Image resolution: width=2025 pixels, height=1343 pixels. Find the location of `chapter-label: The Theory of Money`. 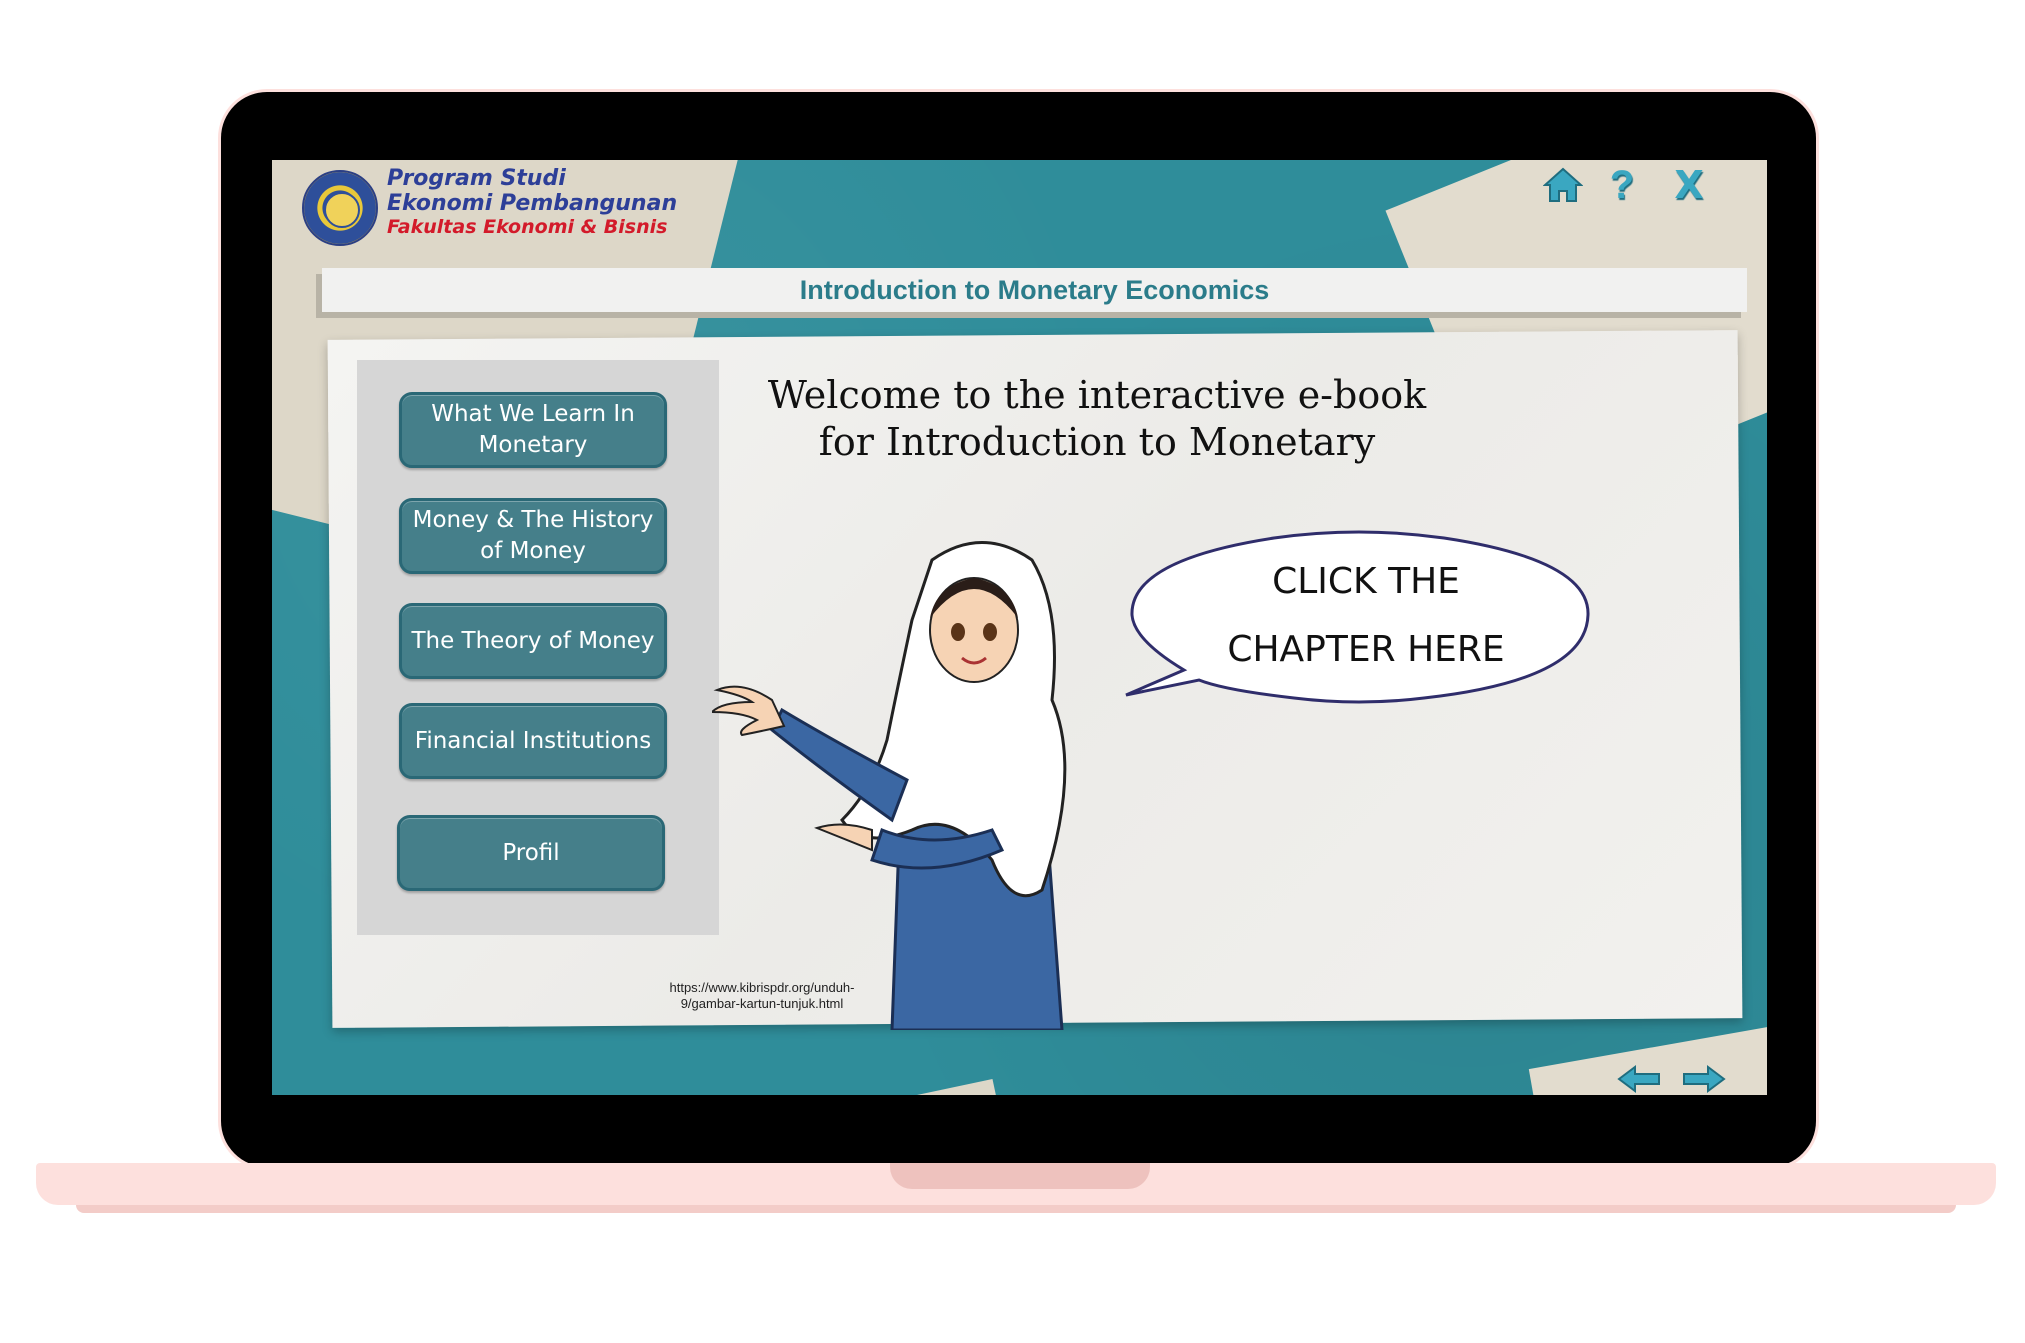

chapter-label: The Theory of Money is located at coordinates (533, 640).